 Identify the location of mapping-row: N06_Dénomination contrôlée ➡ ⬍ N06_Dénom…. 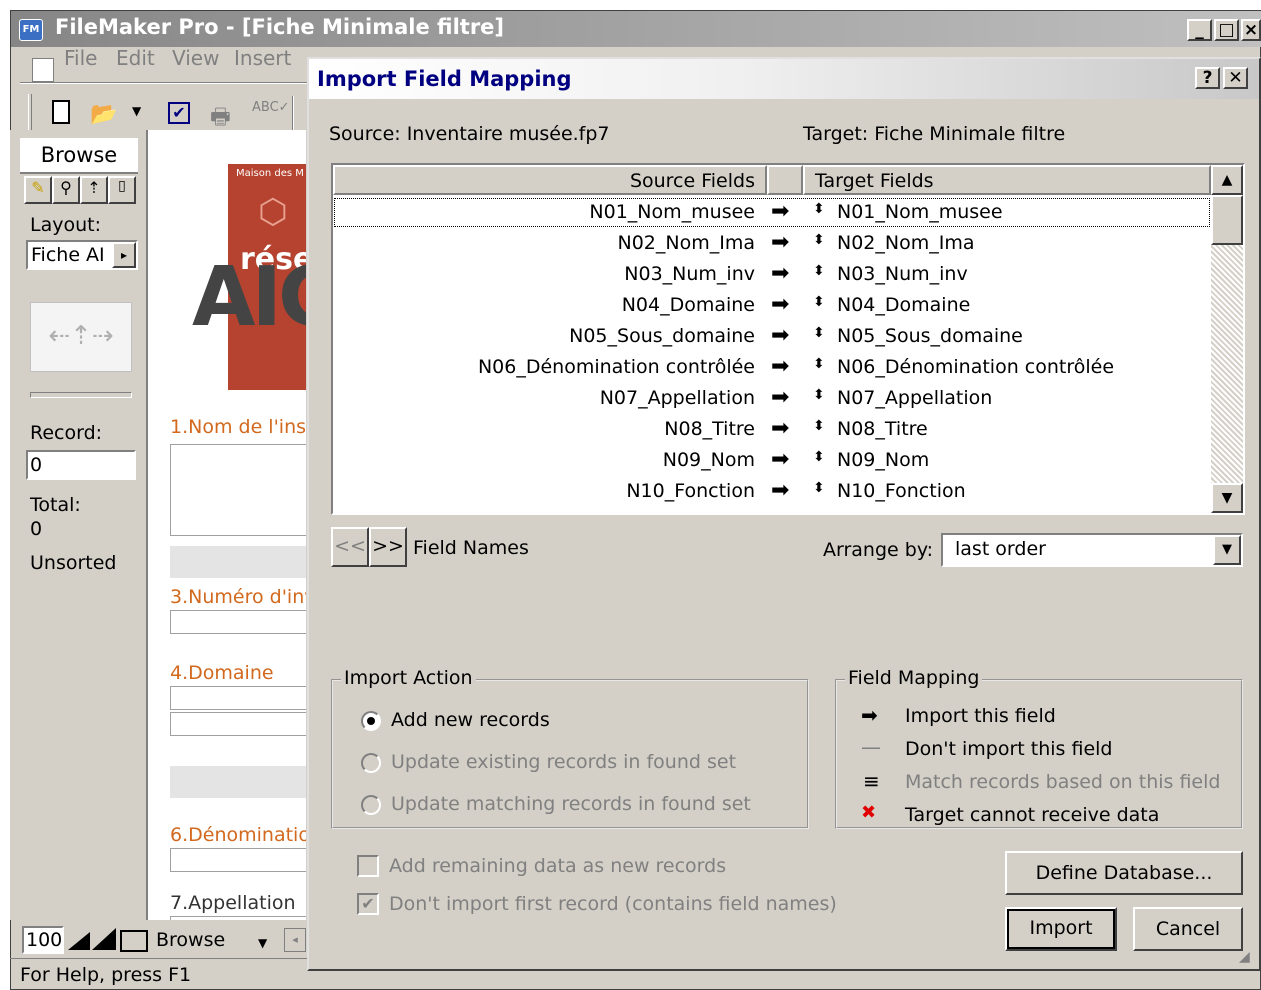
(772, 367).